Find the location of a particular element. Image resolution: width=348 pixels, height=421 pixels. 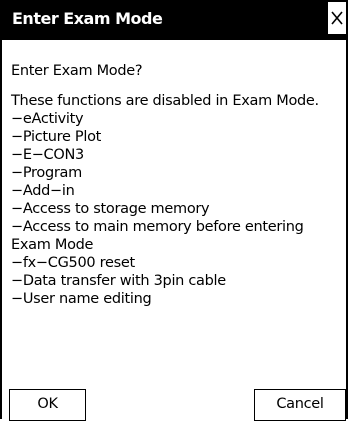

close-icon is located at coordinates (337, 18).